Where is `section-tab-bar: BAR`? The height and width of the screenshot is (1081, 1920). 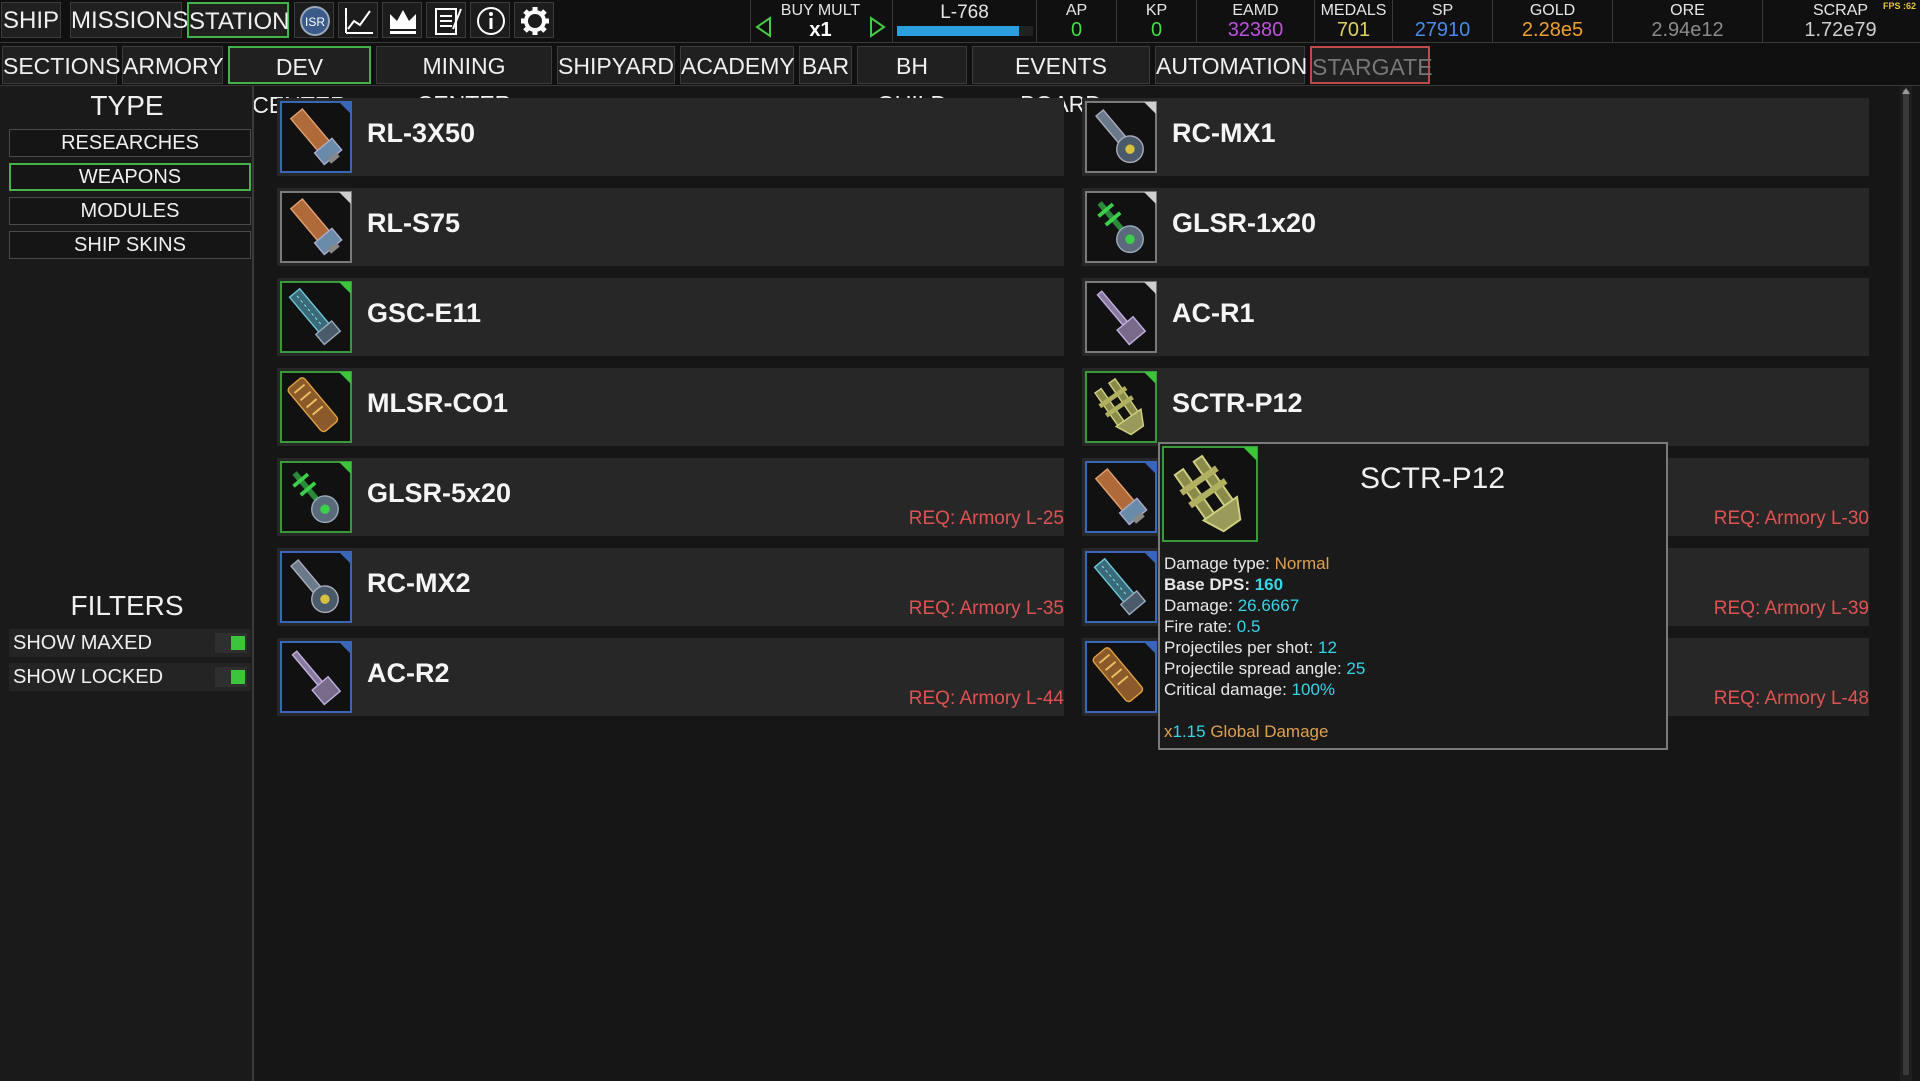 section-tab-bar: BAR is located at coordinates (825, 65).